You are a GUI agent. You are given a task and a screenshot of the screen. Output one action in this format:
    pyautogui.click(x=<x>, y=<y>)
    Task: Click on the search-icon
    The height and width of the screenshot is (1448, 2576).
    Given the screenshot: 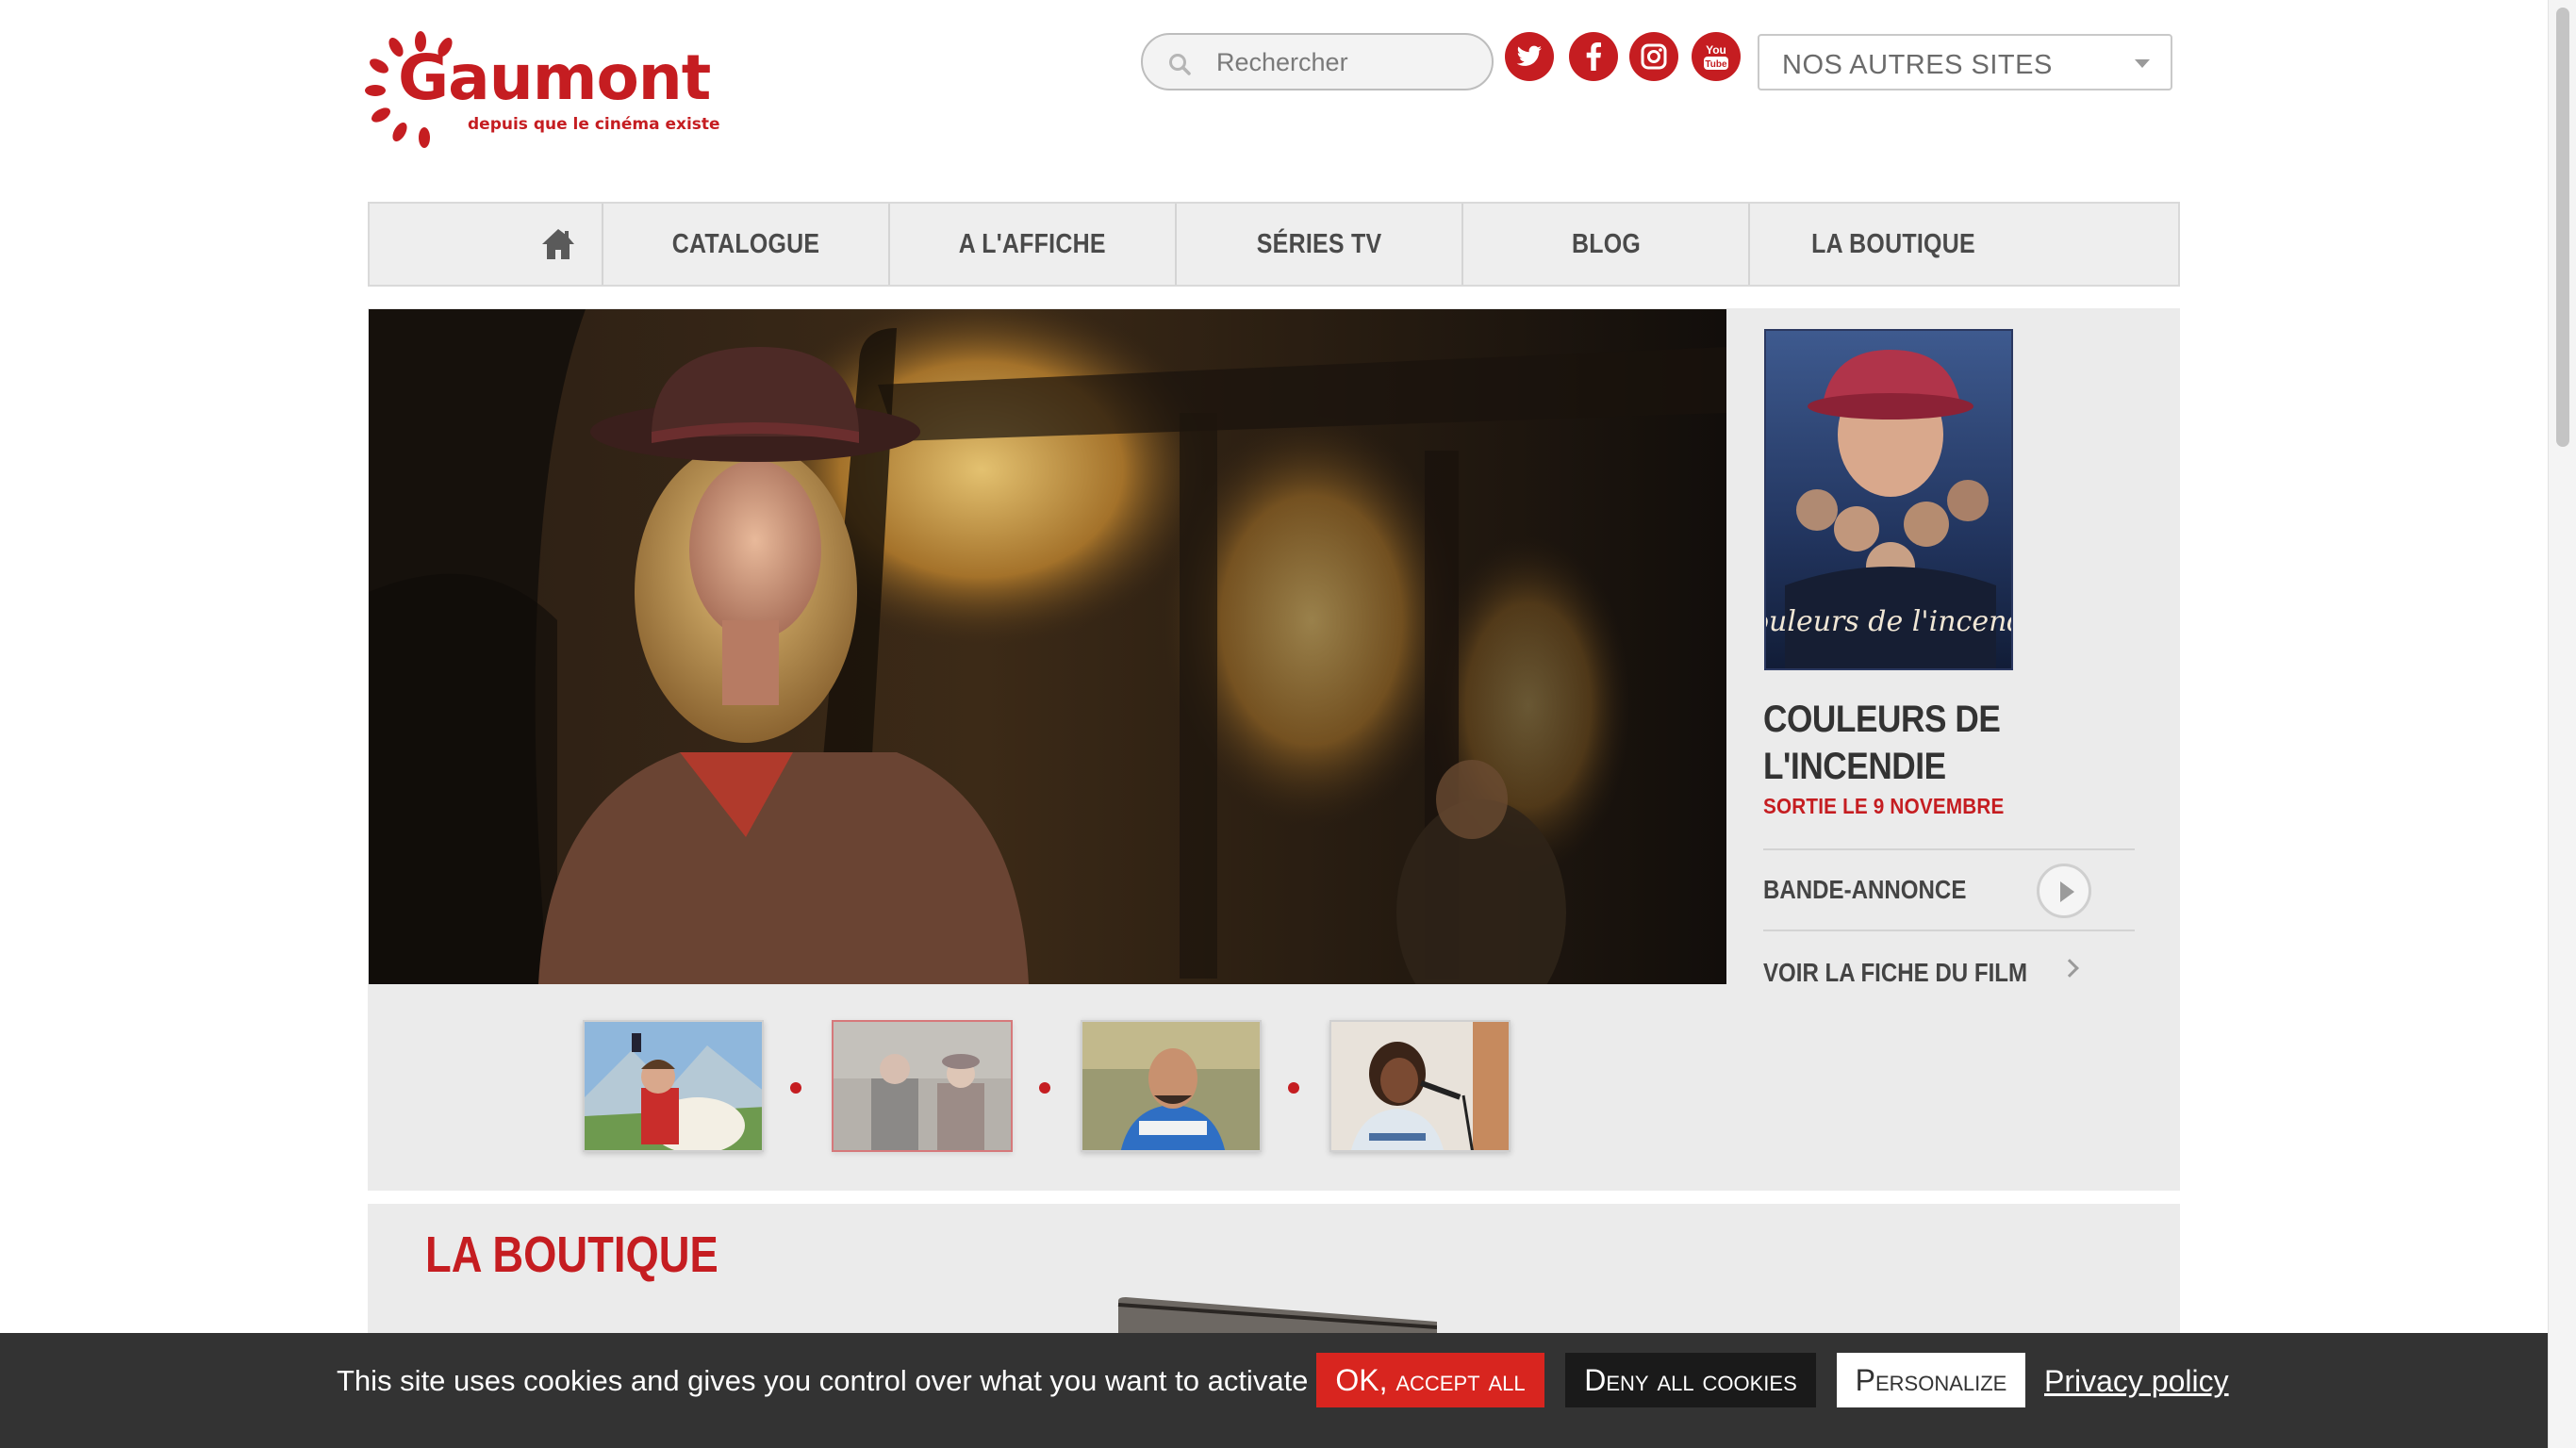 What is the action you would take?
    pyautogui.click(x=1180, y=64)
    